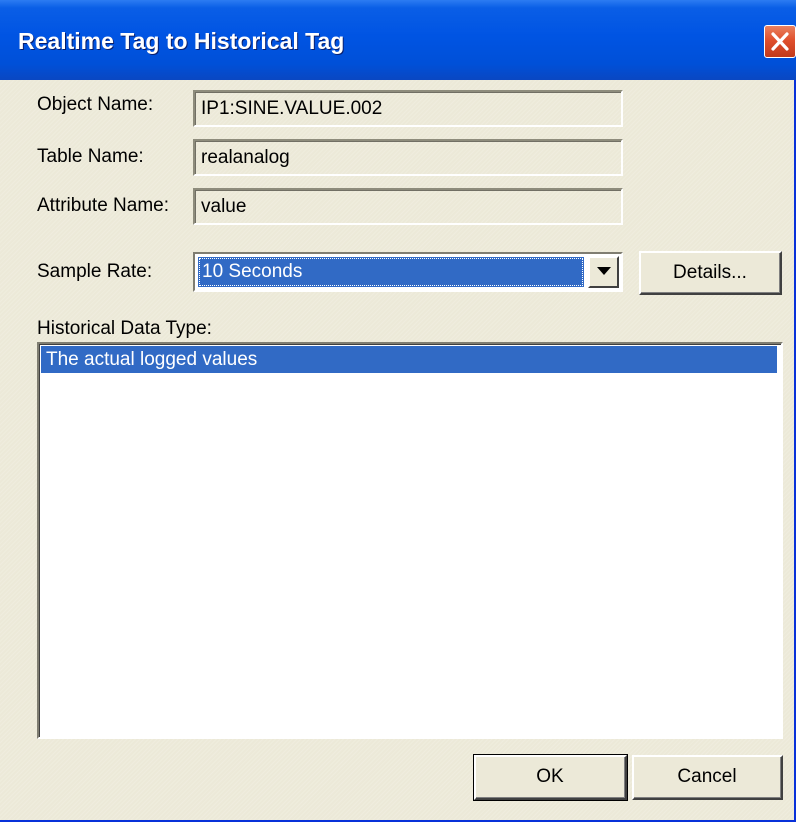 This screenshot has height=824, width=798. What do you see at coordinates (398, 40) in the screenshot?
I see `title-bar: Realtime Tag to Historical Tag` at bounding box center [398, 40].